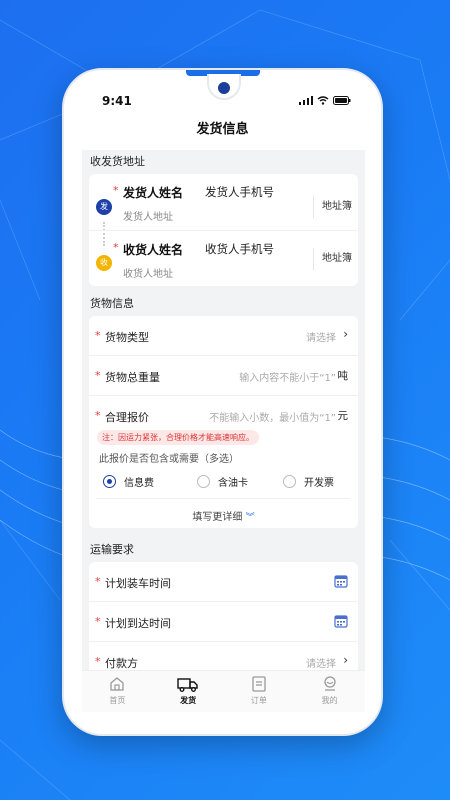 The image size is (450, 800). Describe the element at coordinates (169, 459) in the screenshot. I see `price-options-question: 此报价是否包含或需要（多选）` at that location.